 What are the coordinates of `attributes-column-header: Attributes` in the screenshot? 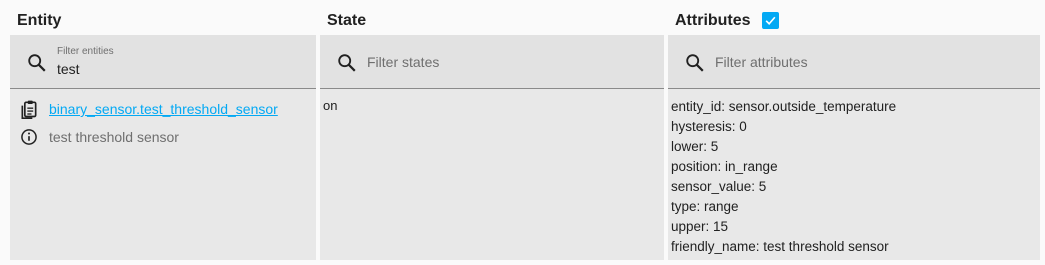 It's located at (727, 20).